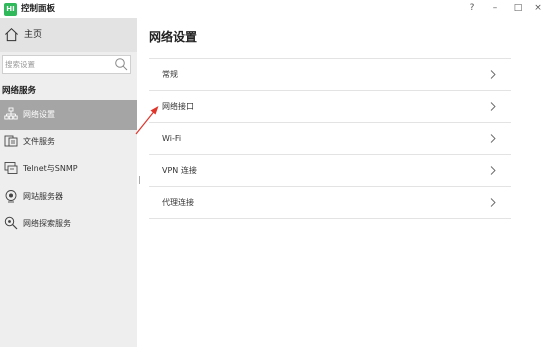 Image resolution: width=550 pixels, height=347 pixels. I want to click on sidebar-item-label: 网络设置, so click(39, 114).